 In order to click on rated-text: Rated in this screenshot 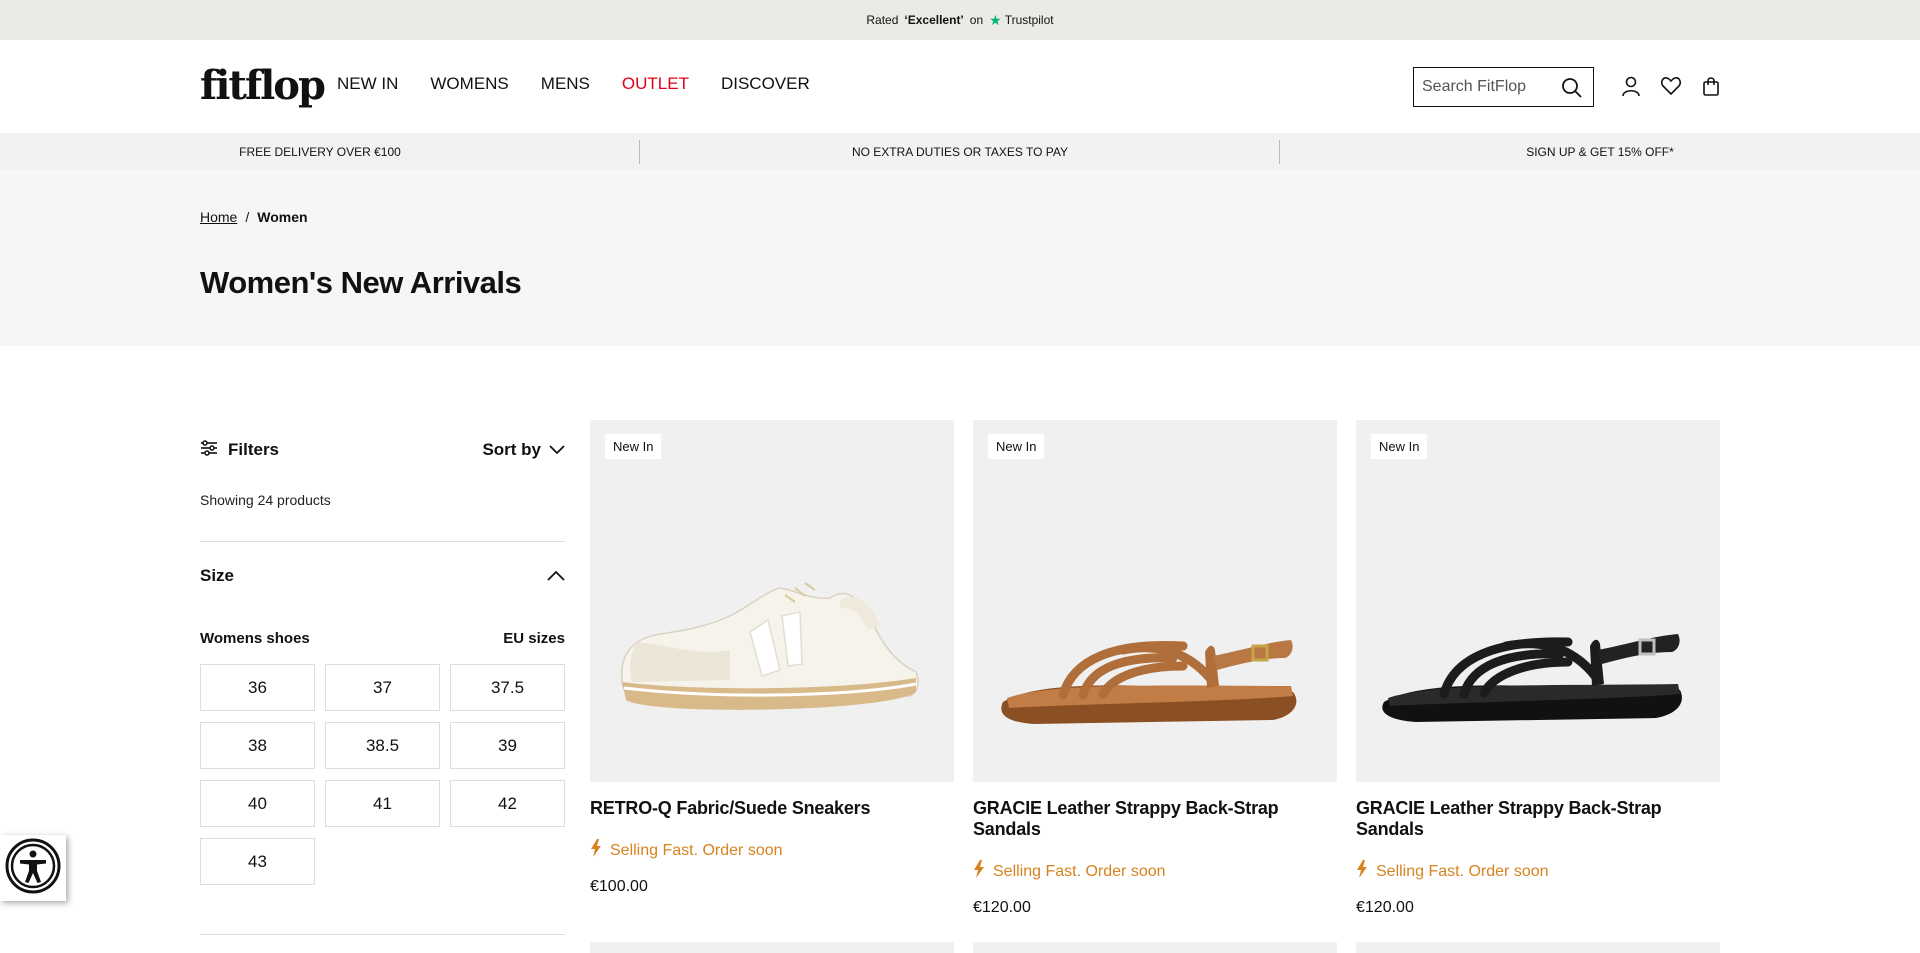, I will do `click(882, 20)`.